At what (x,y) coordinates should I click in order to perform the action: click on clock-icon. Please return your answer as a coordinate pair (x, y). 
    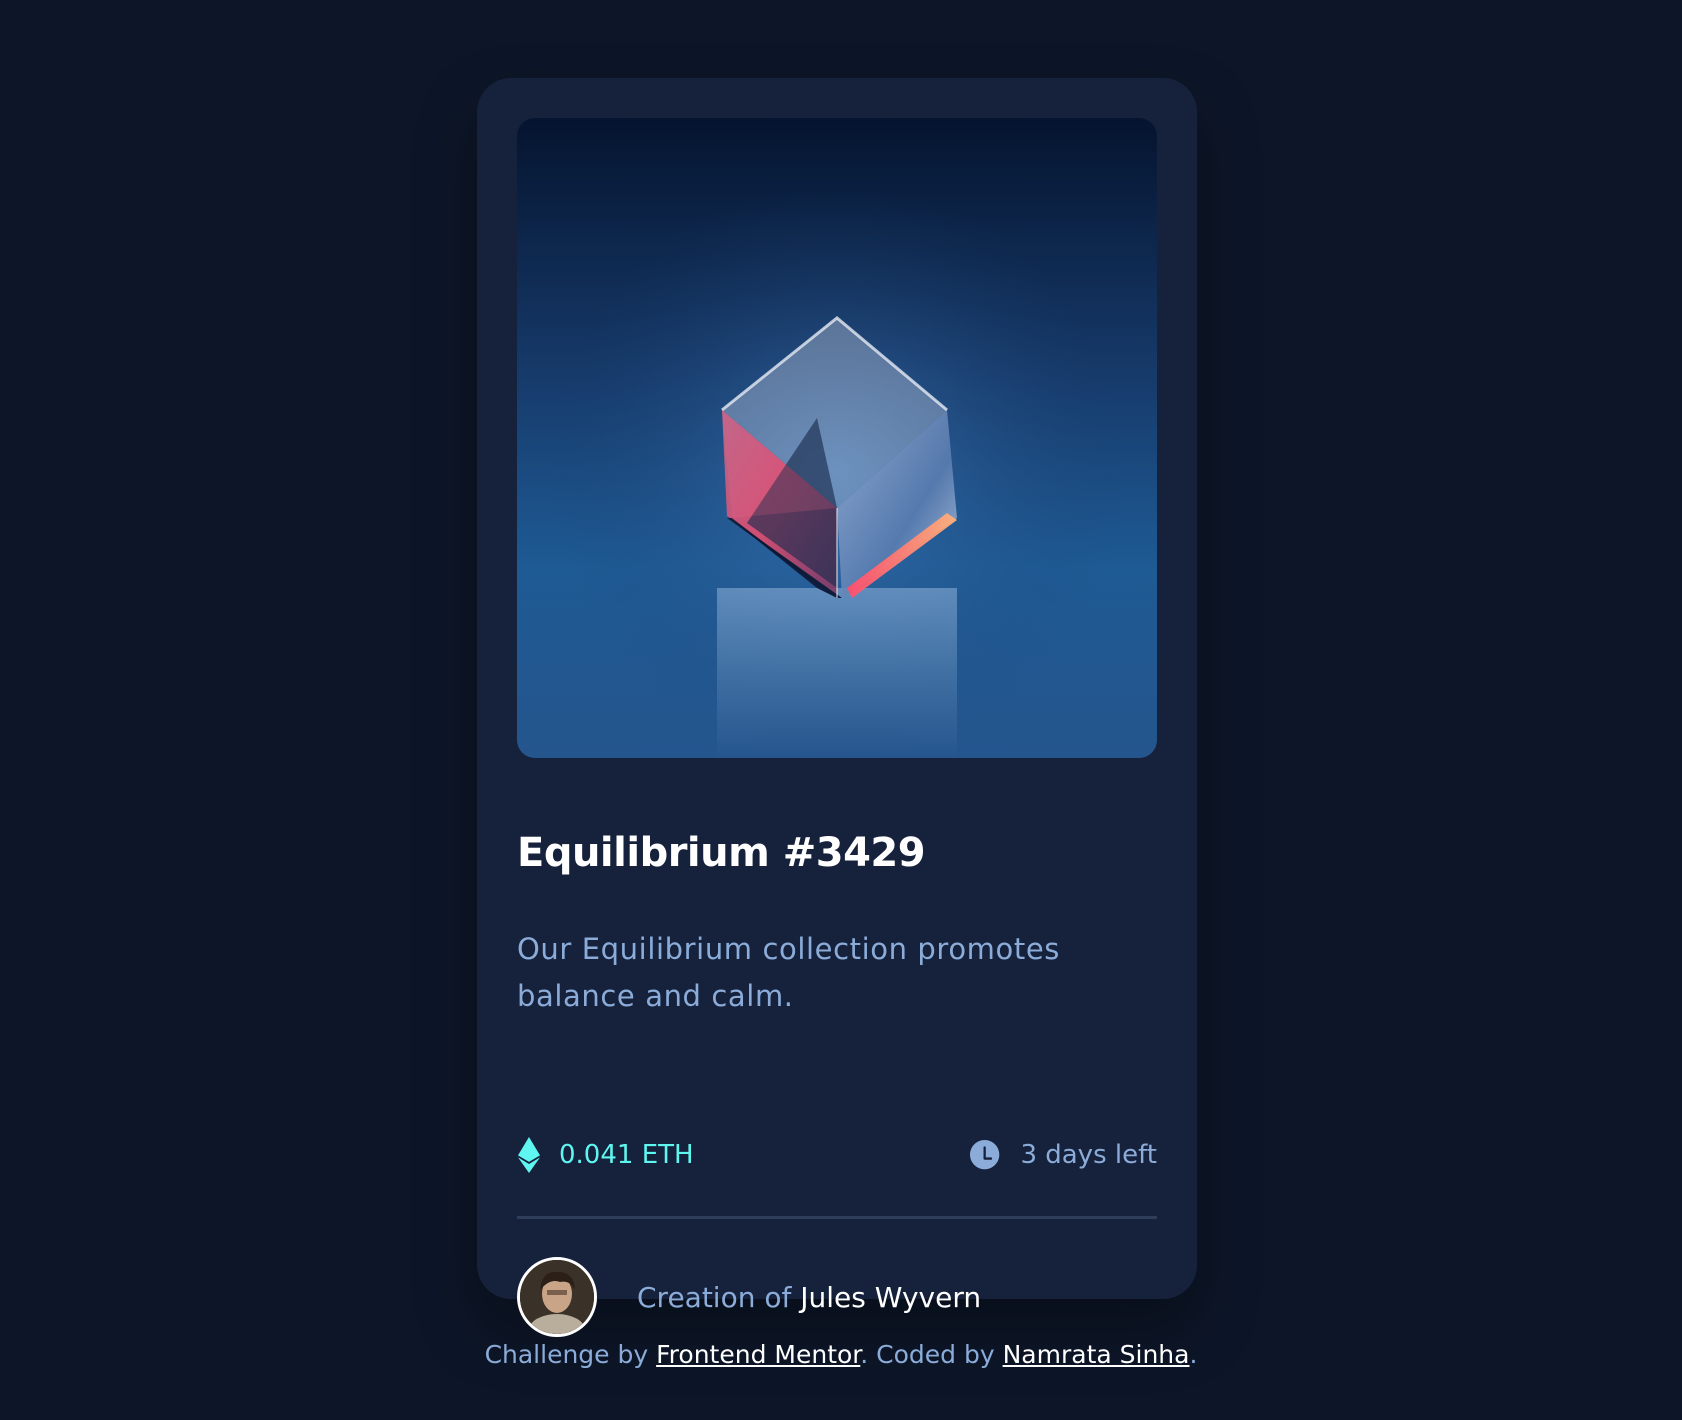
    Looking at the image, I should click on (985, 1155).